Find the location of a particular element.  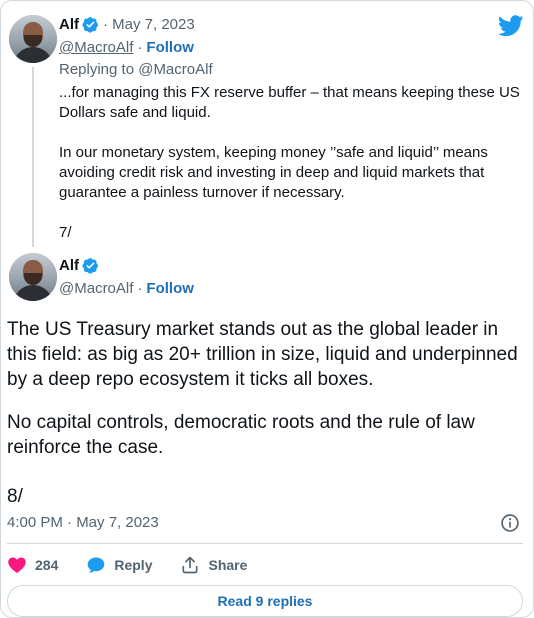

reply-button: Reply is located at coordinates (119, 565).